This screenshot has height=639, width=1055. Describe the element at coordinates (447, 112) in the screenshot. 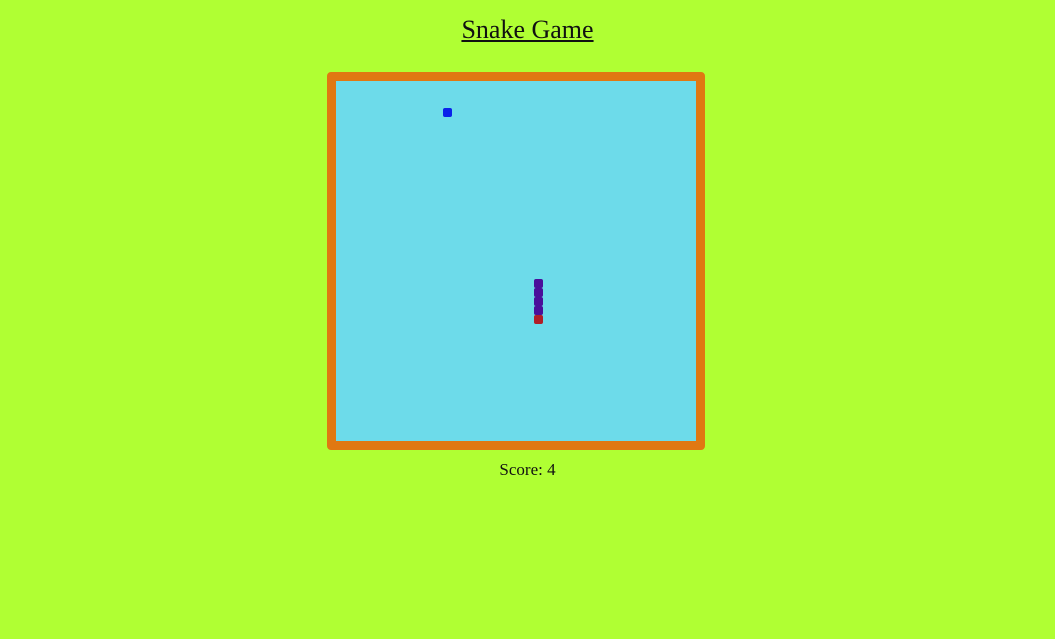

I see `food-pellet` at that location.